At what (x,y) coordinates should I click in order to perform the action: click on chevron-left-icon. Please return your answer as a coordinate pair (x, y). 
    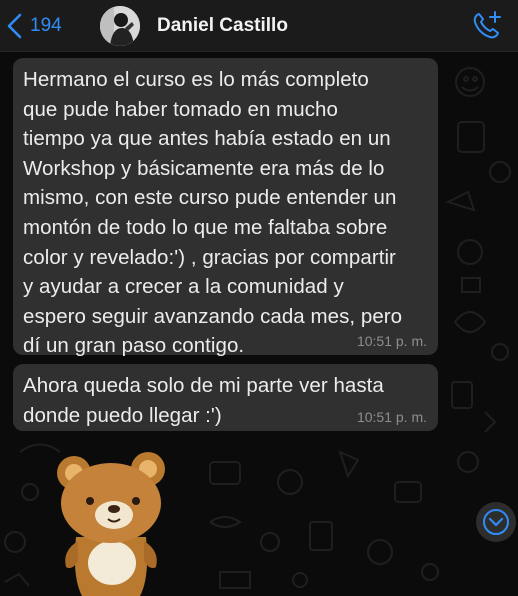
    Looking at the image, I should click on (14, 26).